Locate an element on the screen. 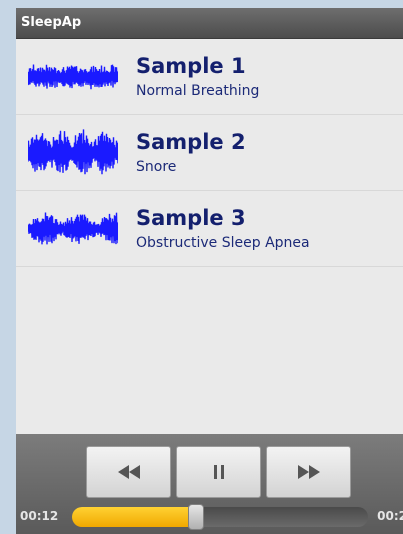 The height and width of the screenshot is (534, 403). seek-thumb is located at coordinates (196, 517).